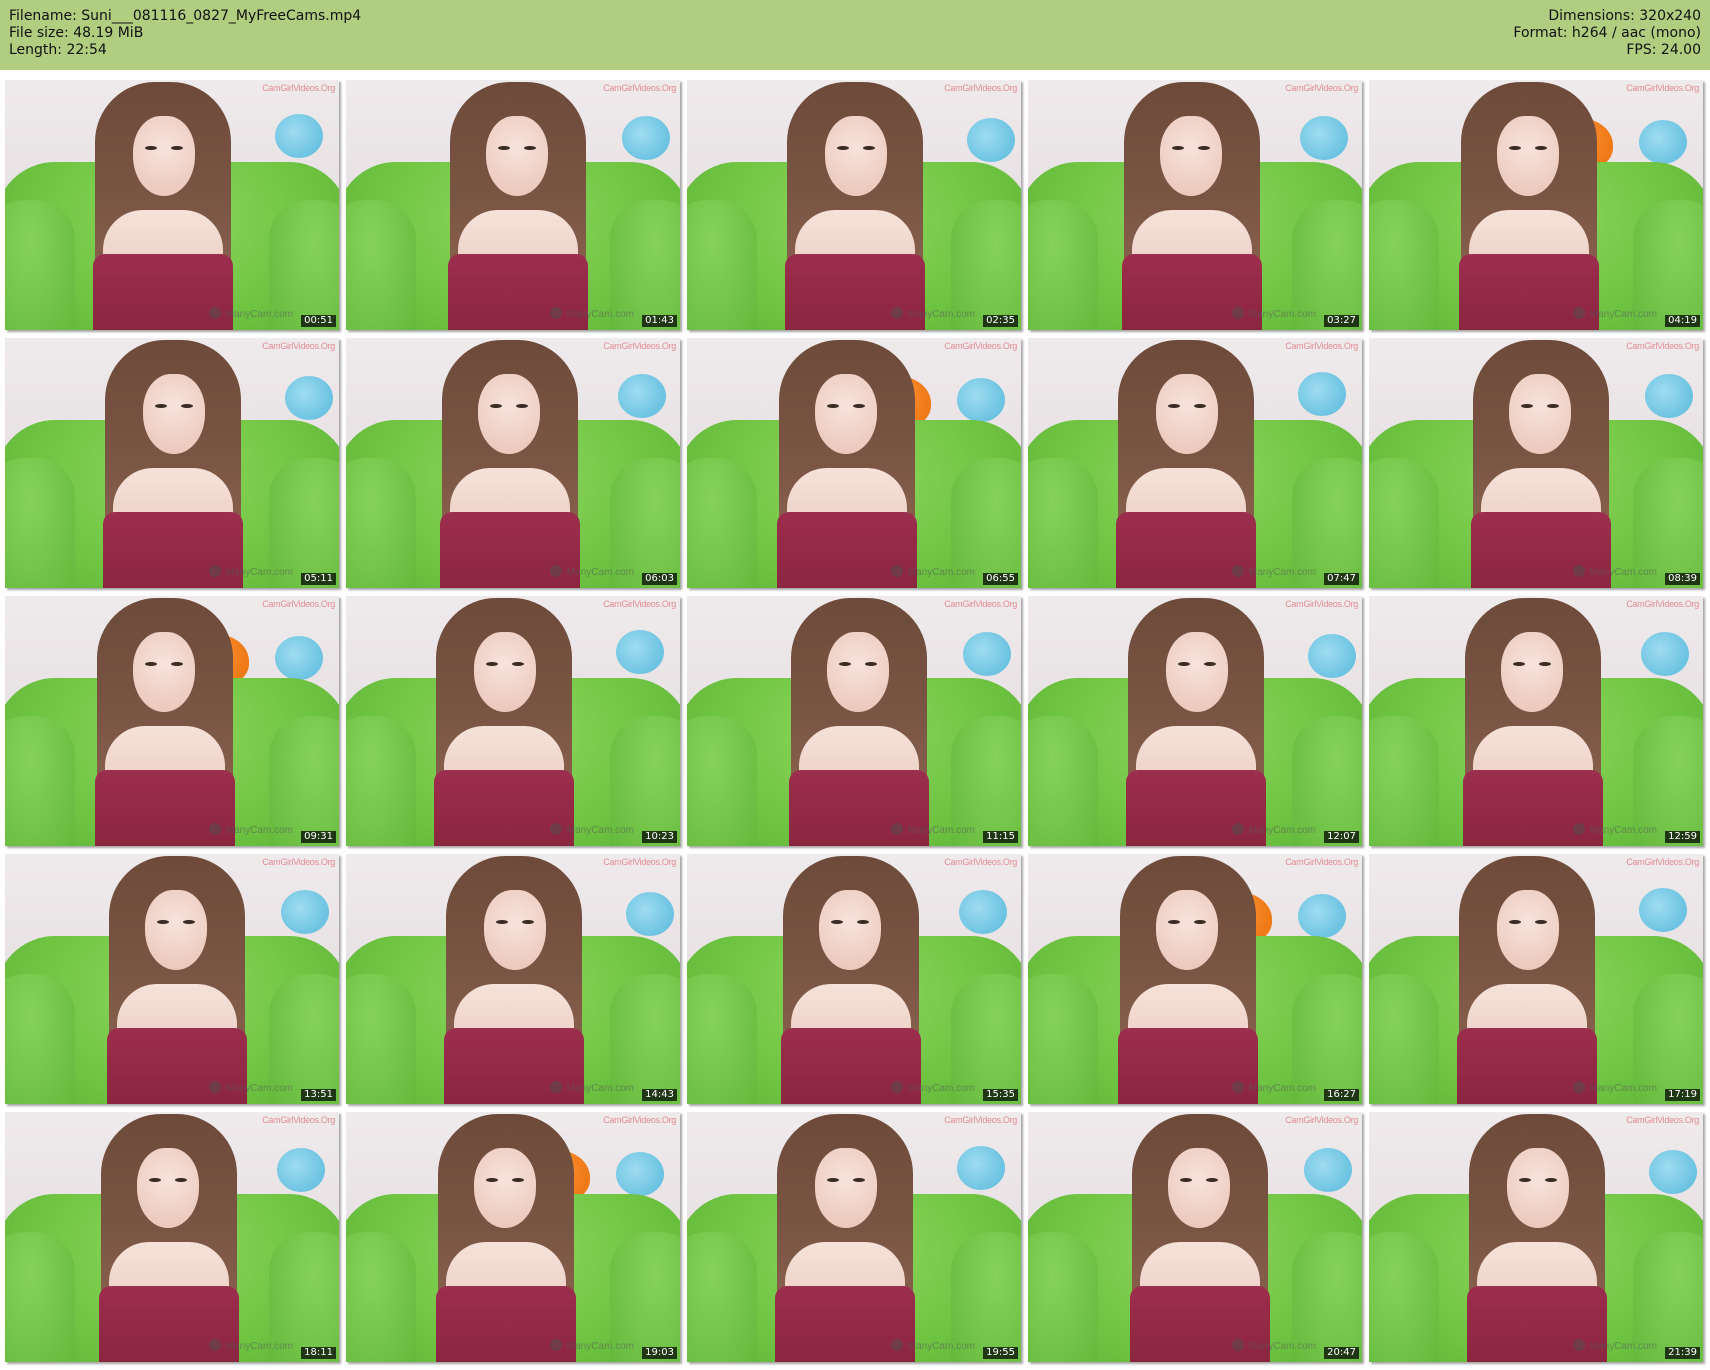  Describe the element at coordinates (659, 1095) in the screenshot. I see `timestamp-label: 14:43` at that location.